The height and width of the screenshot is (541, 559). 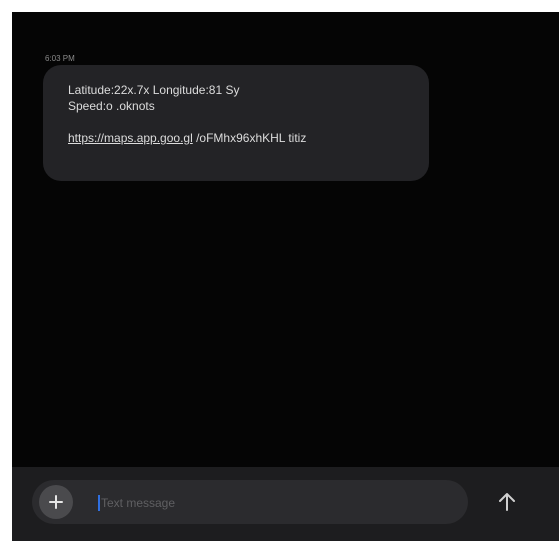 What do you see at coordinates (130, 138) in the screenshot?
I see `maps-link: https://maps.app.goo.gl` at bounding box center [130, 138].